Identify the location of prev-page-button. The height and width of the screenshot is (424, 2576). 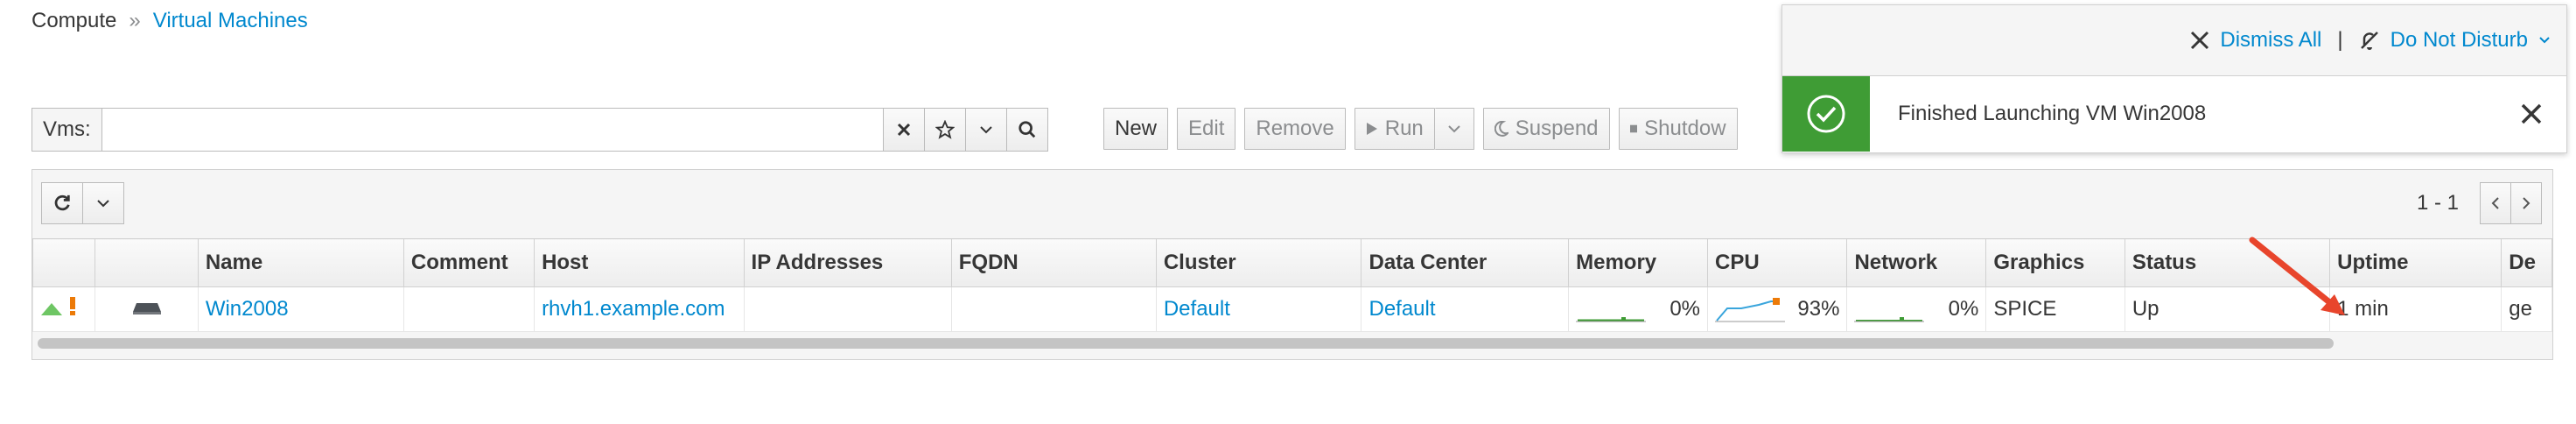
(2495, 203).